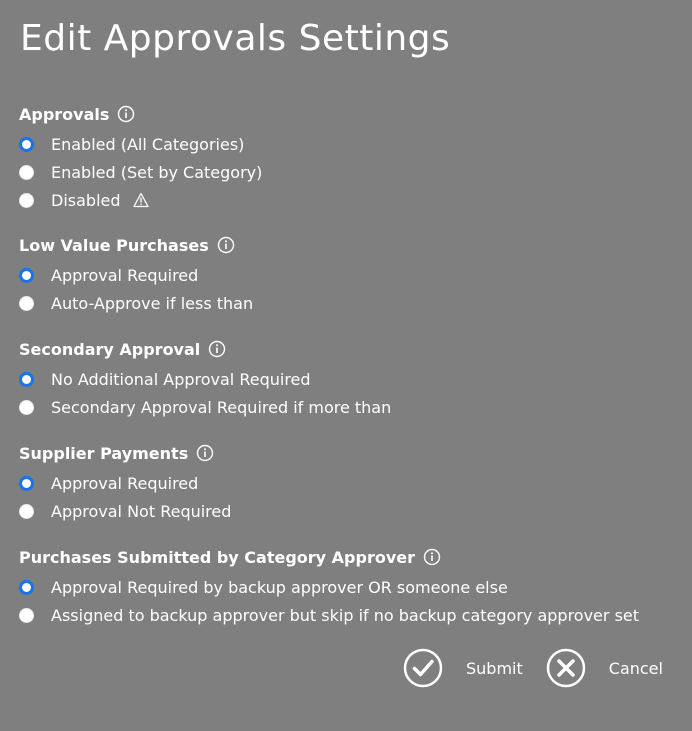 The image size is (692, 731). I want to click on section-header: Supplier Payments, so click(125, 453).